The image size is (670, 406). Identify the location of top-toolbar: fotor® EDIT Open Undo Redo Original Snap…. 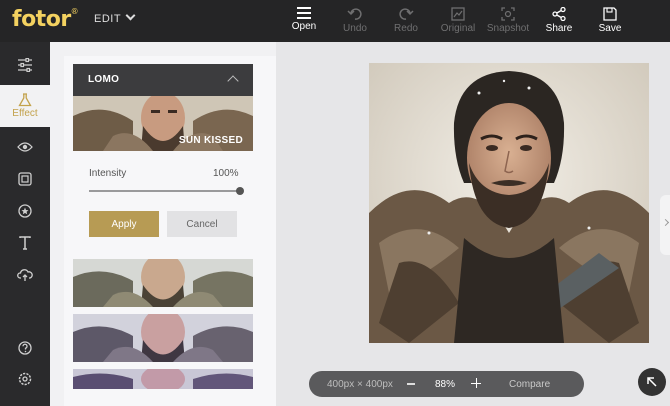
(335, 21).